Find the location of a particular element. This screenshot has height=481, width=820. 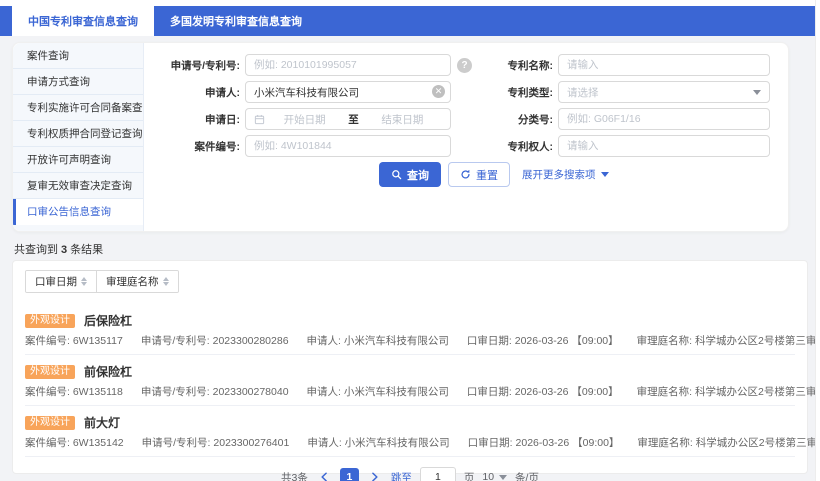

refresh-icon is located at coordinates (465, 174).